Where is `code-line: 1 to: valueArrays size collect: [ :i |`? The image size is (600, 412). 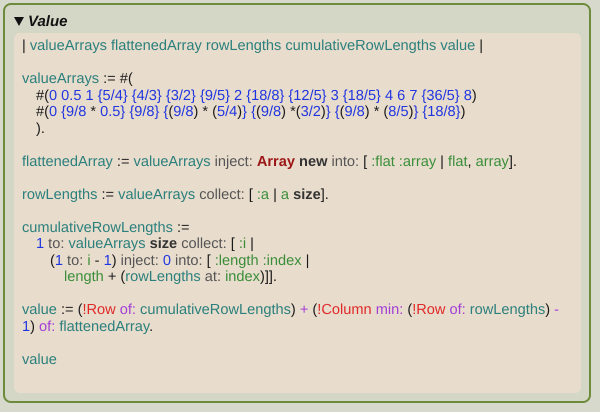
code-line: 1 to: valueArrays size collect: [ :i | is located at coordinates (145, 244).